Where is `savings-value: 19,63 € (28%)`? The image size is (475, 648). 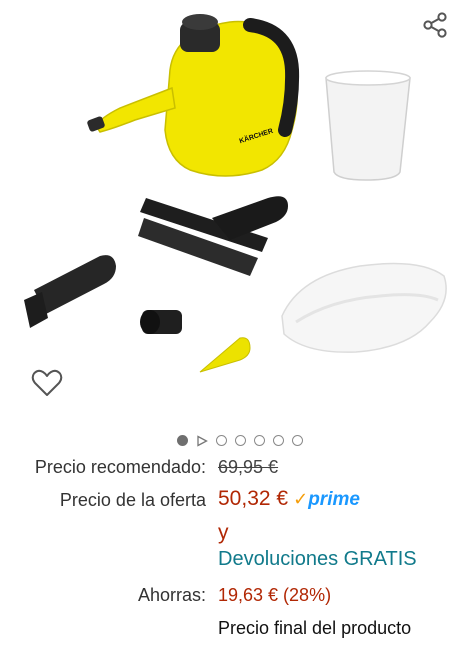 savings-value: 19,63 € (28%) is located at coordinates (275, 595).